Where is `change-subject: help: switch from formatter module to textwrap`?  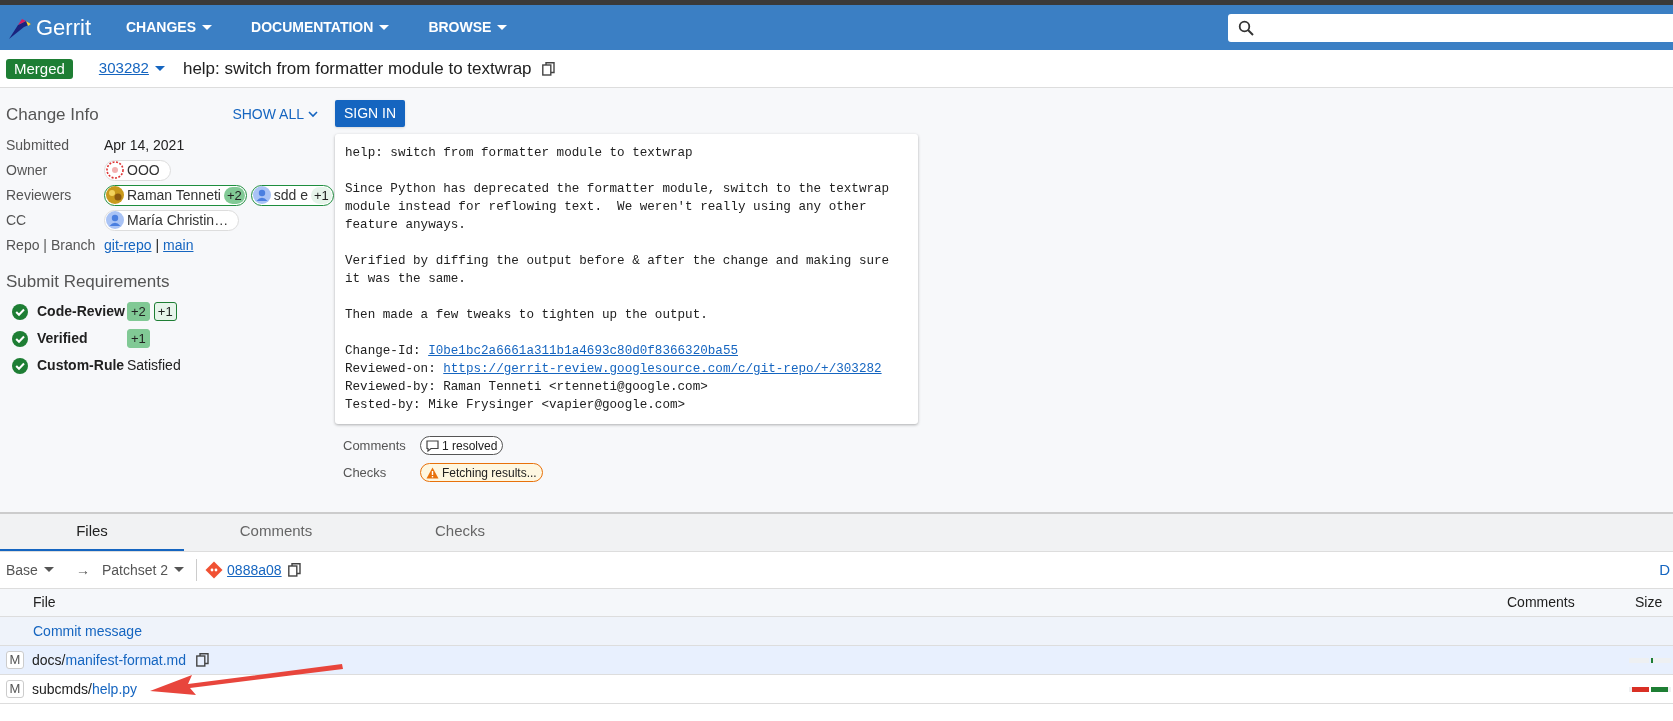
change-subject: help: switch from formatter module to textwrap is located at coordinates (357, 68).